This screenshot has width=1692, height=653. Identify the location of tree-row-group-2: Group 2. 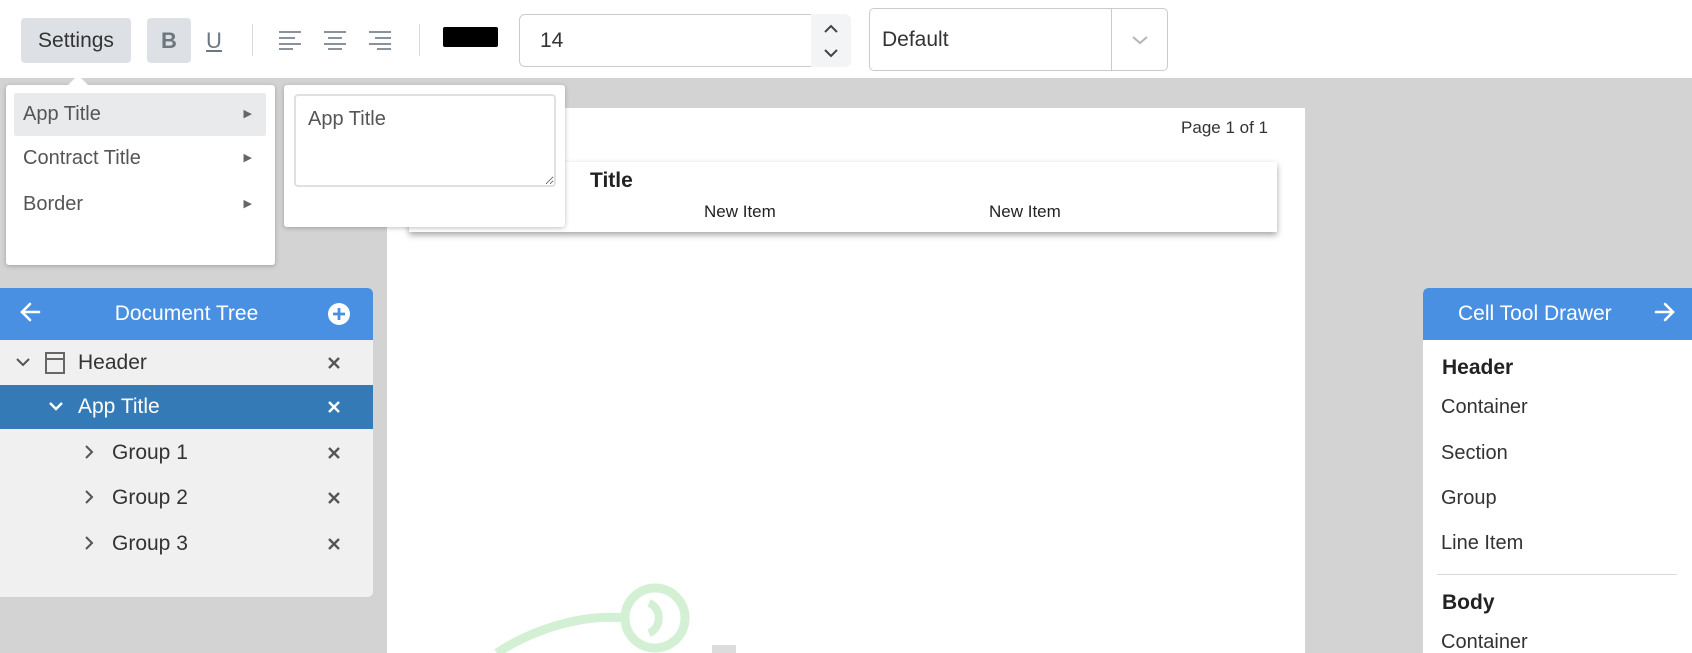
(186, 498).